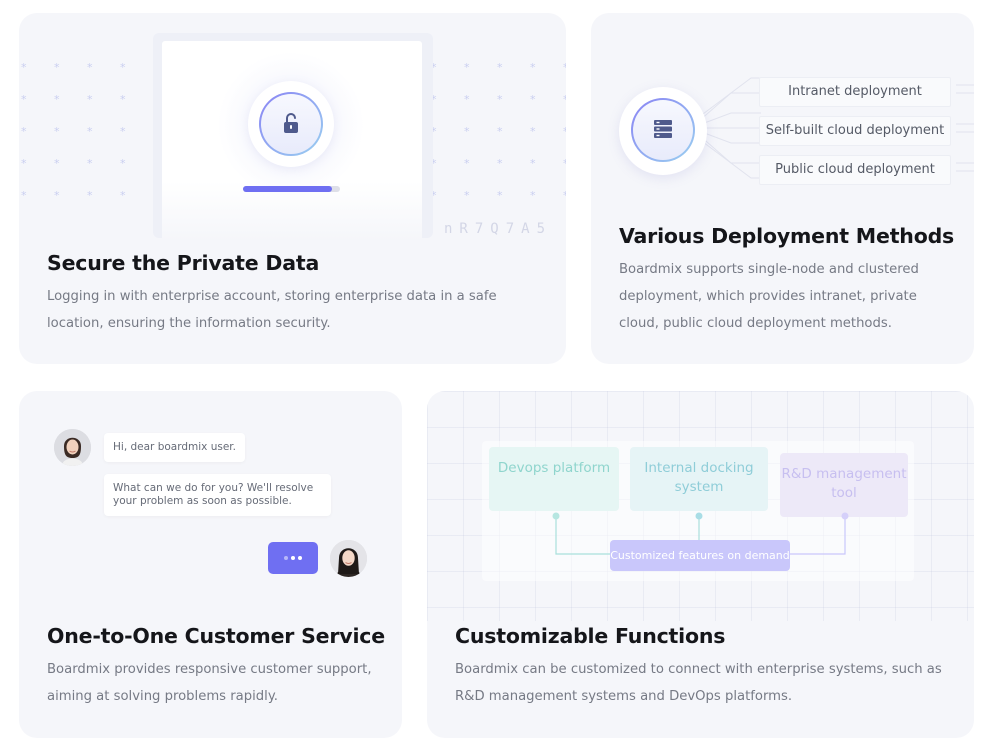 This screenshot has width=991, height=750. What do you see at coordinates (291, 123) in the screenshot?
I see `unlock-icon` at bounding box center [291, 123].